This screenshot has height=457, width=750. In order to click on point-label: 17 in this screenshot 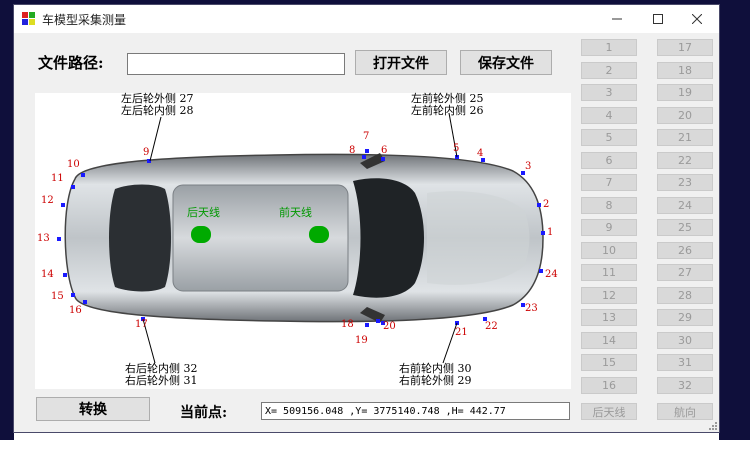, I will do `click(141, 324)`.